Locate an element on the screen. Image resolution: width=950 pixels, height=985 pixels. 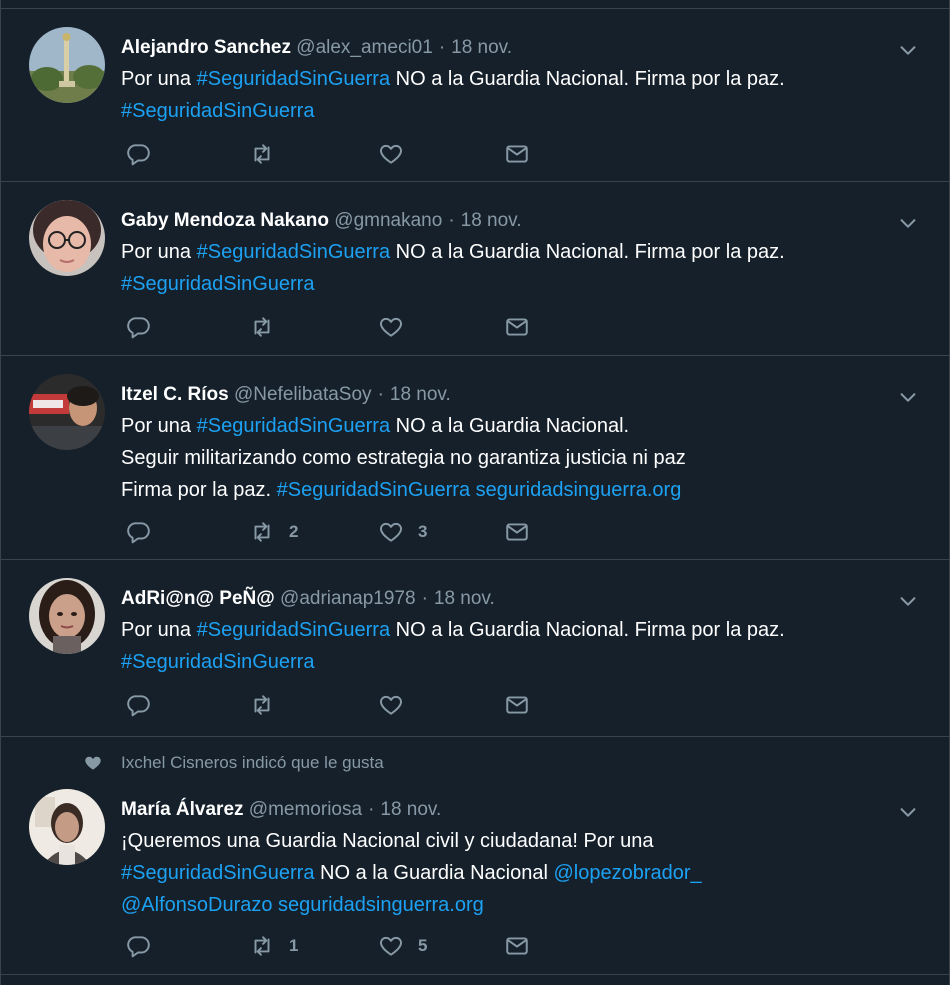
mention-link: @AlfonsoDurazo is located at coordinates (196, 905).